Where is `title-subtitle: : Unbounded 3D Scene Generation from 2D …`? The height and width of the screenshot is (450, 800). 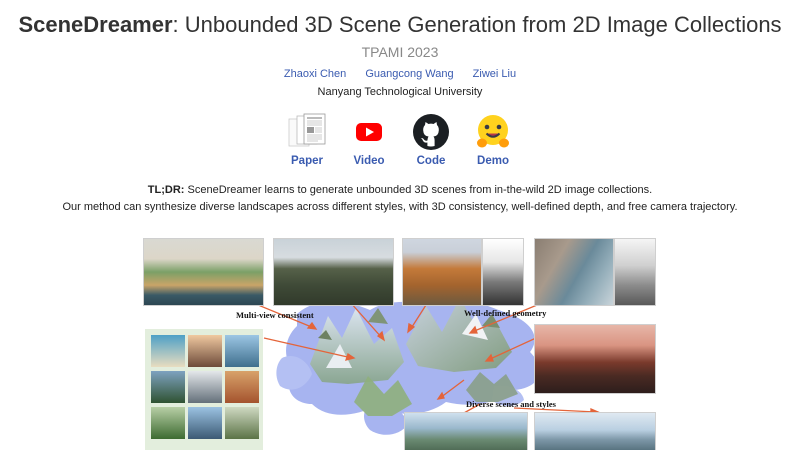
title-subtitle: : Unbounded 3D Scene Generation from 2D … is located at coordinates (477, 24).